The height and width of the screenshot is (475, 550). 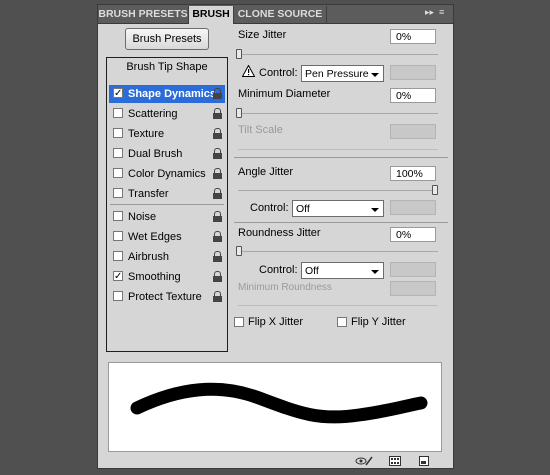 I want to click on list-item-airbrush: Airbrush, so click(x=167, y=257).